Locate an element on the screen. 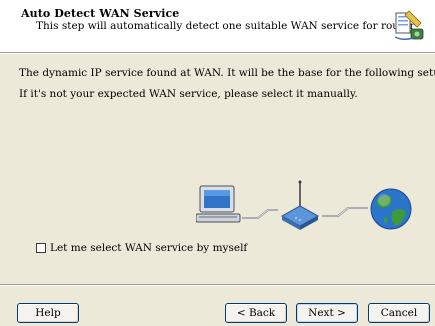 The width and height of the screenshot is (435, 326). router-icon is located at coordinates (300, 205).